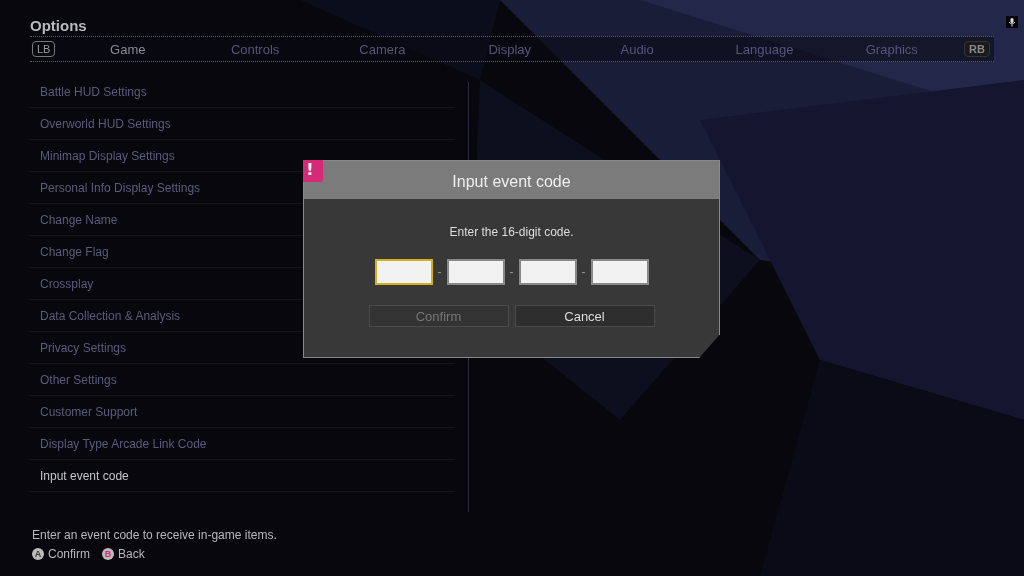 The height and width of the screenshot is (576, 1024). Describe the element at coordinates (69, 554) in the screenshot. I see `action-label: Confirm` at that location.